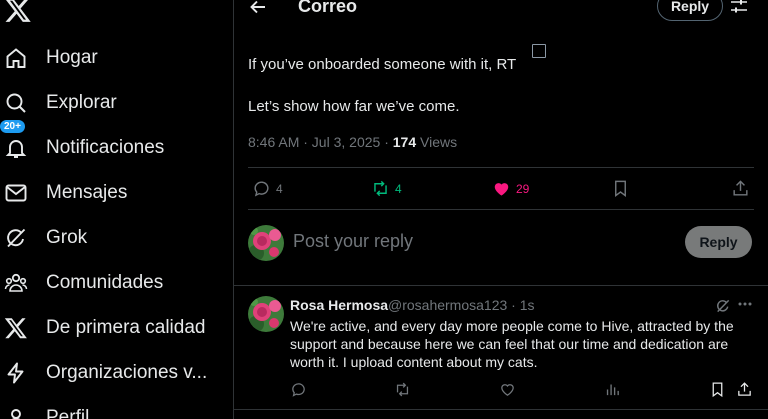 The height and width of the screenshot is (419, 768). I want to click on nav-item-profile: Perfil, so click(115, 408).